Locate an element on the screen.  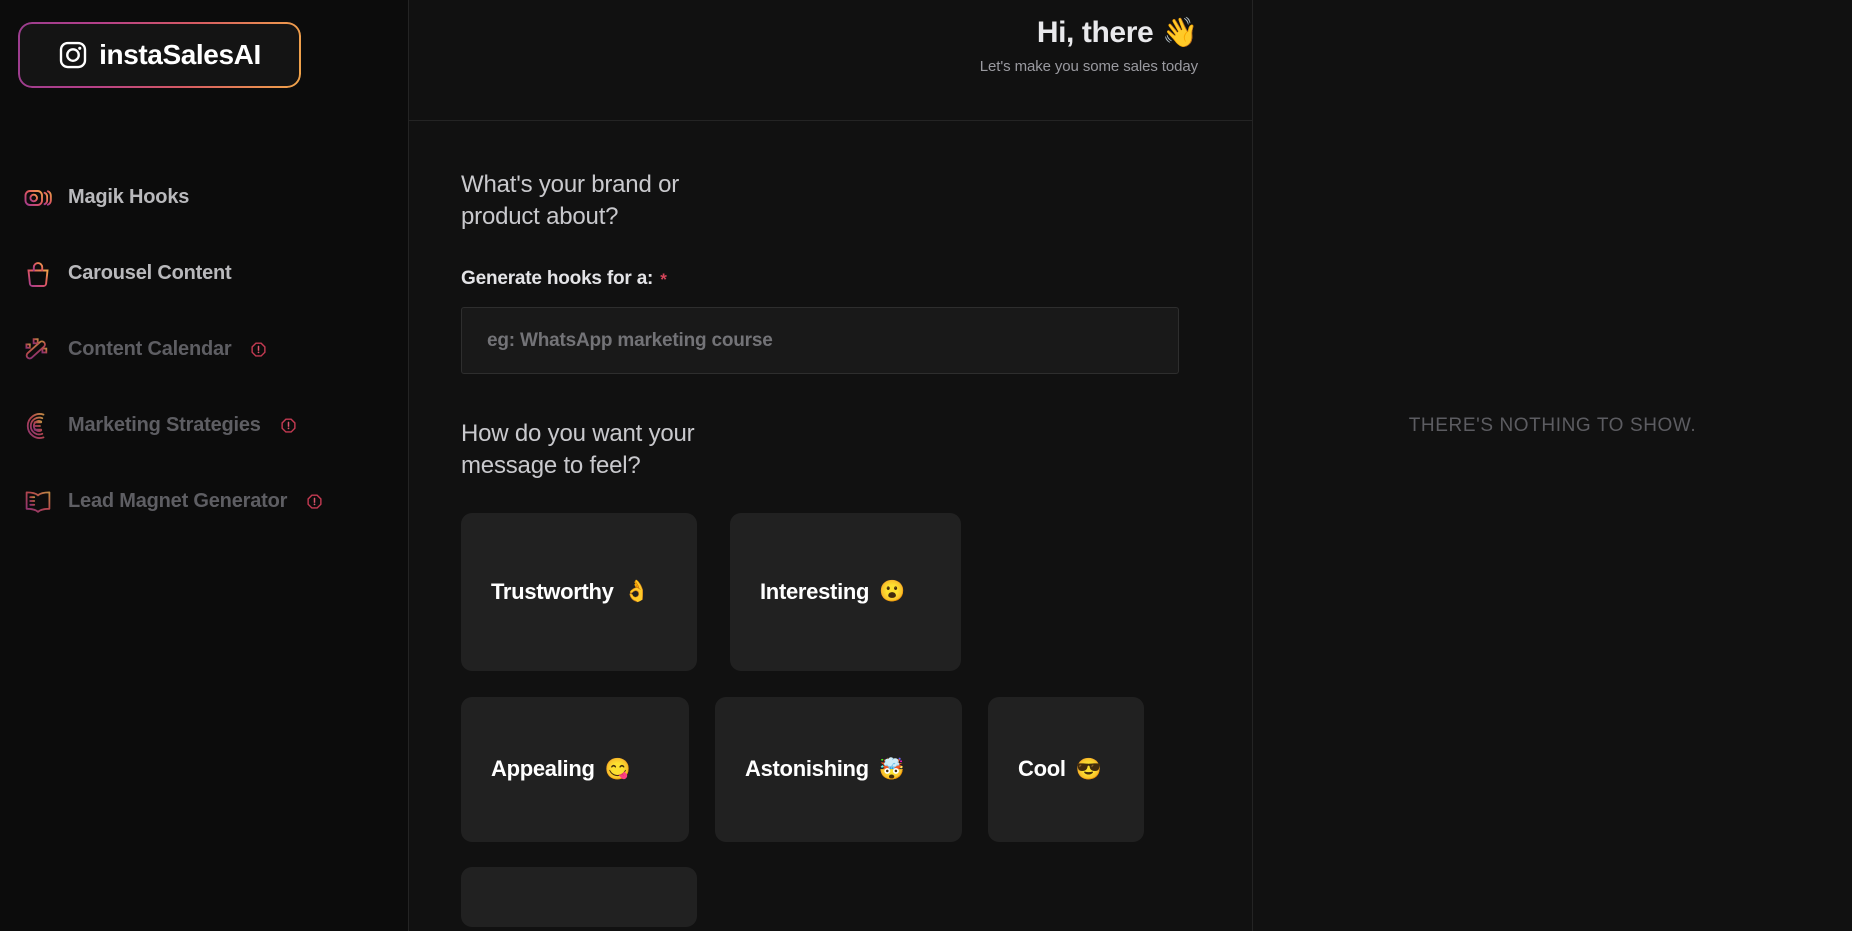
sidebar-item-label: Magik Hooks is located at coordinates (129, 197).